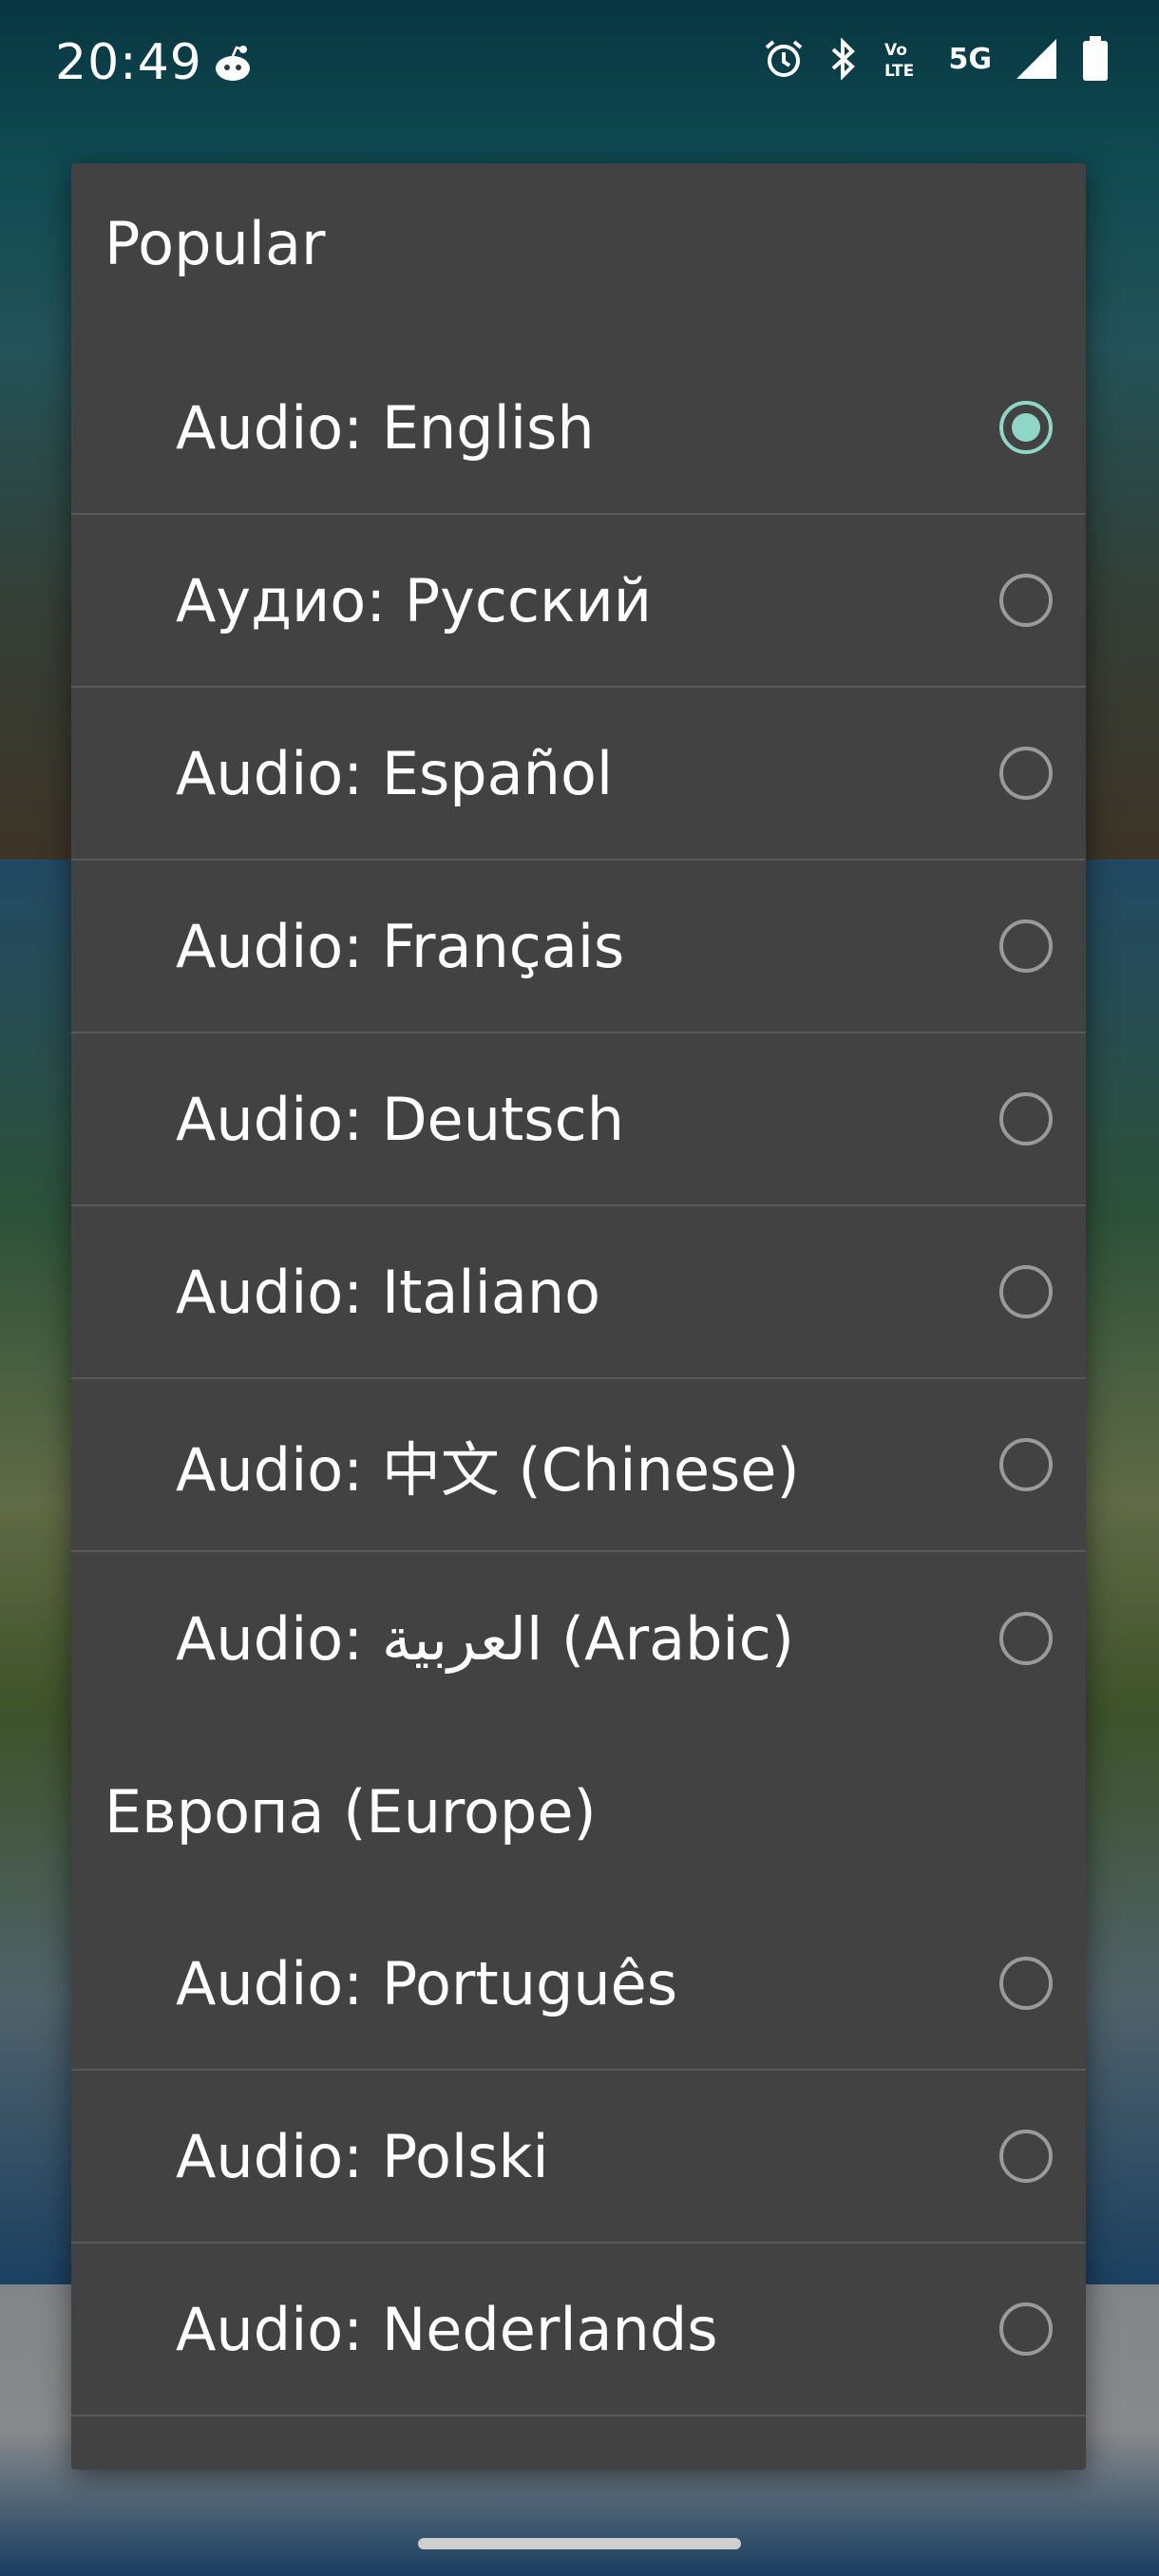 The width and height of the screenshot is (1159, 2576). What do you see at coordinates (579, 2543) in the screenshot?
I see `gesture-navigation-bar` at bounding box center [579, 2543].